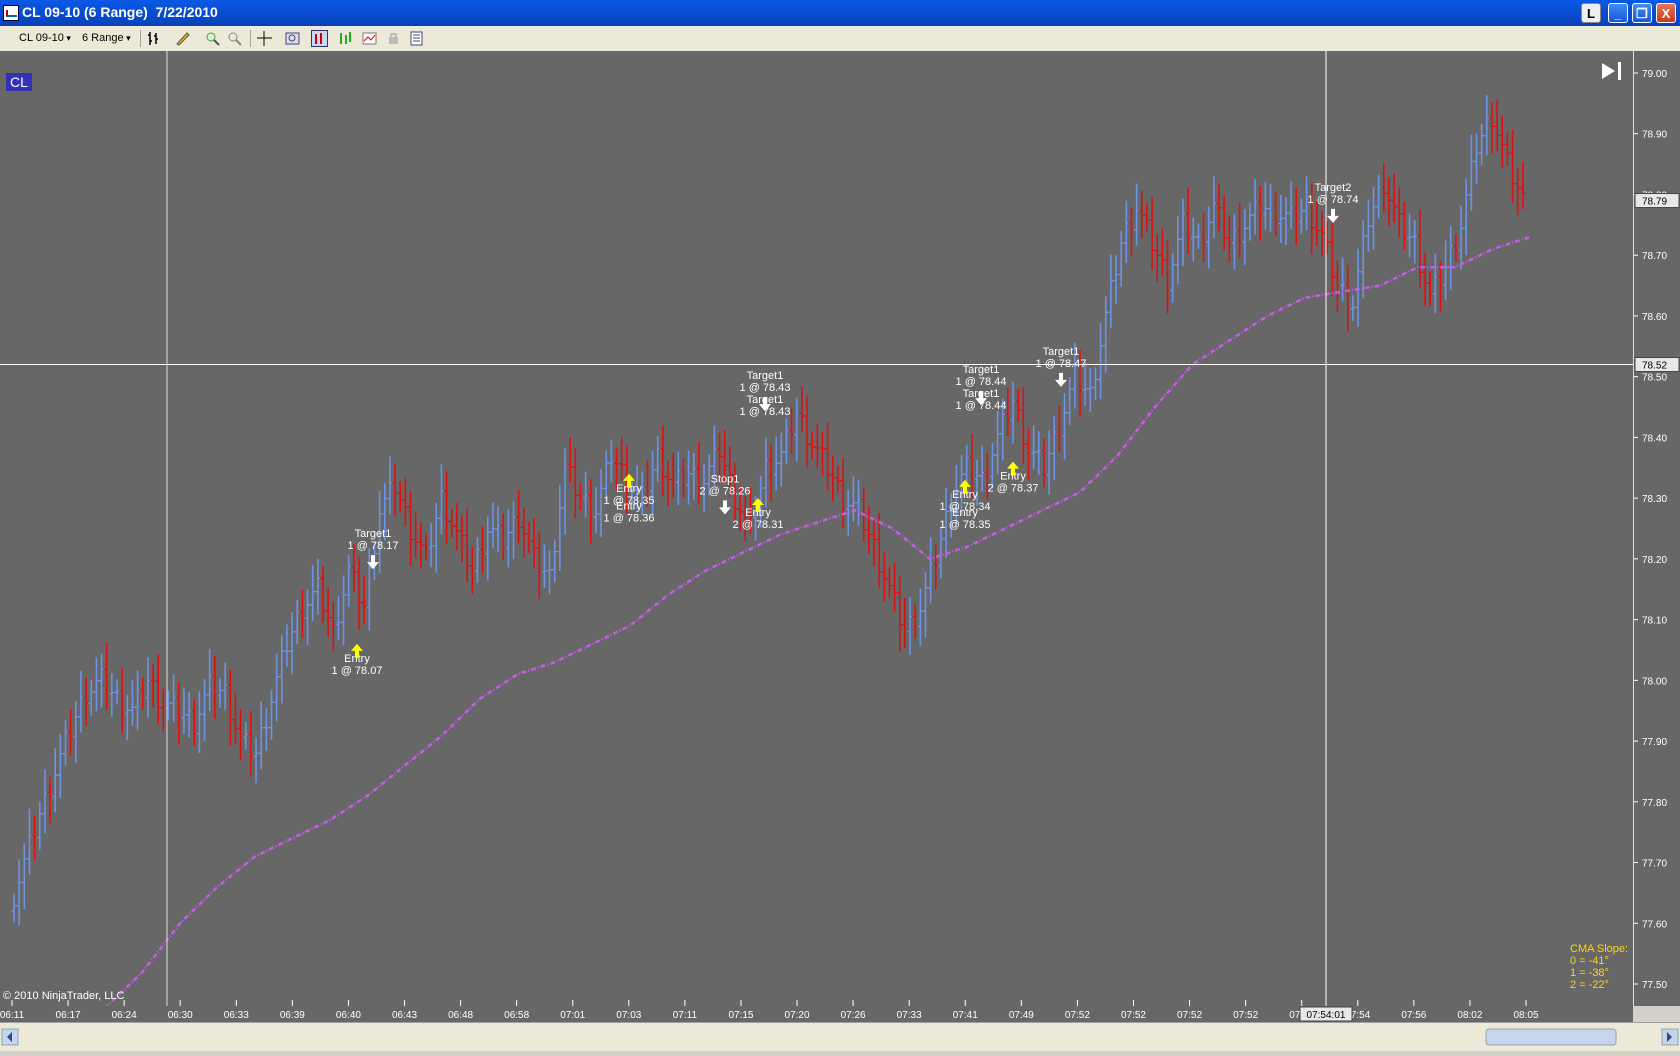 The height and width of the screenshot is (1056, 1680). Describe the element at coordinates (12, 1015) in the screenshot. I see `time-tick-label: 06:11` at that location.